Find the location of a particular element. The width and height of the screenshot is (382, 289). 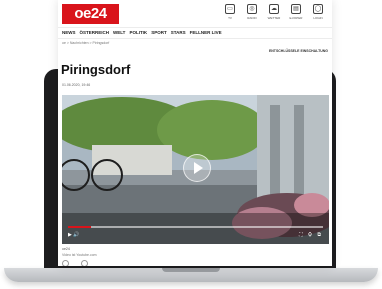

epaper-icon: ▤ is located at coordinates (296, 9).